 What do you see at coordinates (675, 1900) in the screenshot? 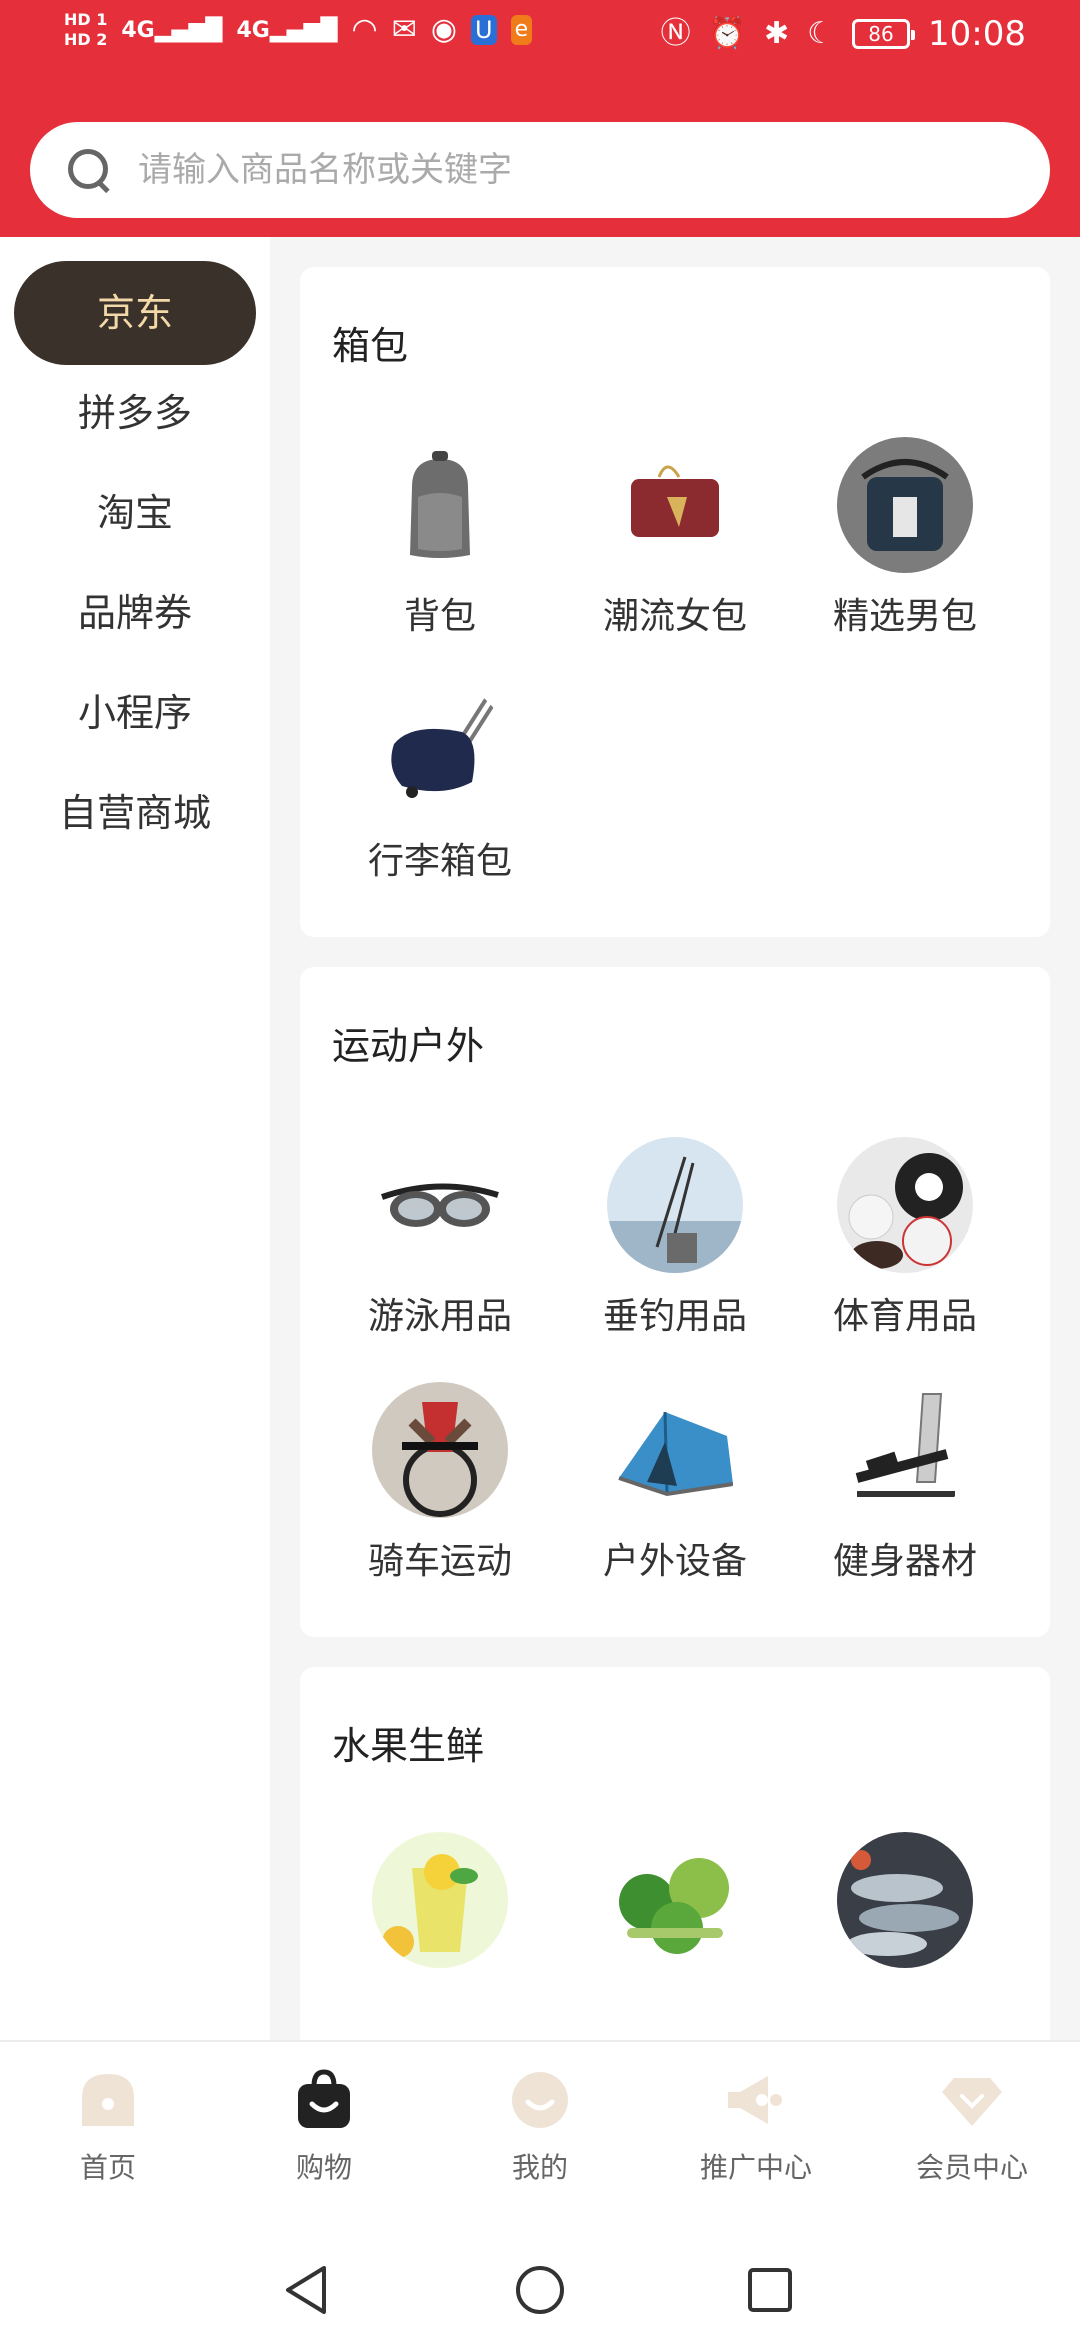
I see `vegetables-icon` at bounding box center [675, 1900].